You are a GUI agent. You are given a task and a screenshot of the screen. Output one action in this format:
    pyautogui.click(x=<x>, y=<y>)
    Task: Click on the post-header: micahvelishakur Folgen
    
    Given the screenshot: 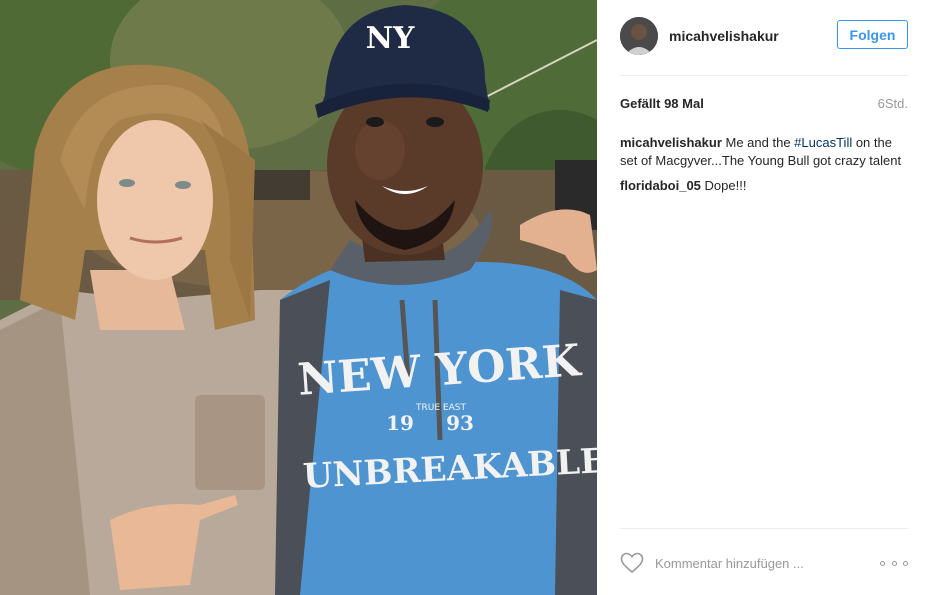 What is the action you would take?
    pyautogui.click(x=764, y=36)
    